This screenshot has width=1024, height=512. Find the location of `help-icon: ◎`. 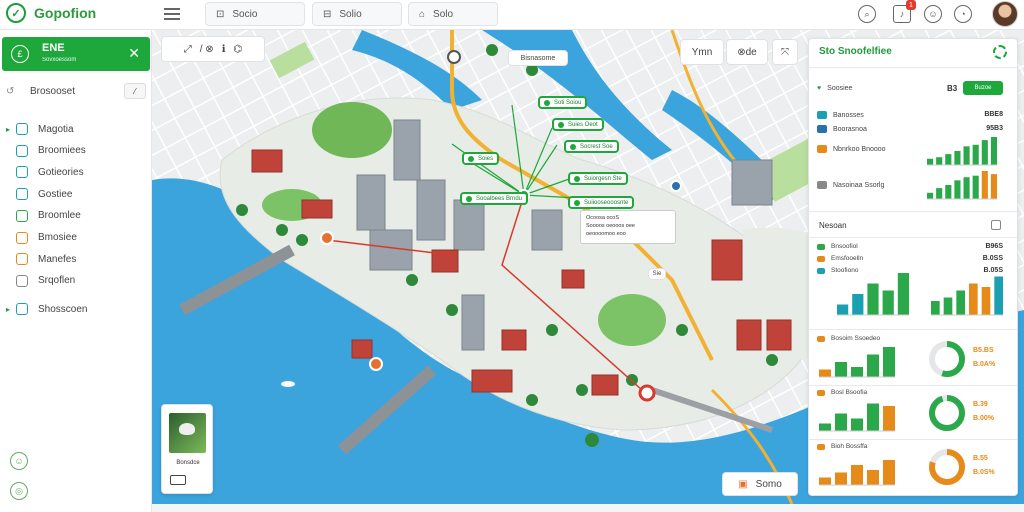

help-icon: ◎ is located at coordinates (19, 491).